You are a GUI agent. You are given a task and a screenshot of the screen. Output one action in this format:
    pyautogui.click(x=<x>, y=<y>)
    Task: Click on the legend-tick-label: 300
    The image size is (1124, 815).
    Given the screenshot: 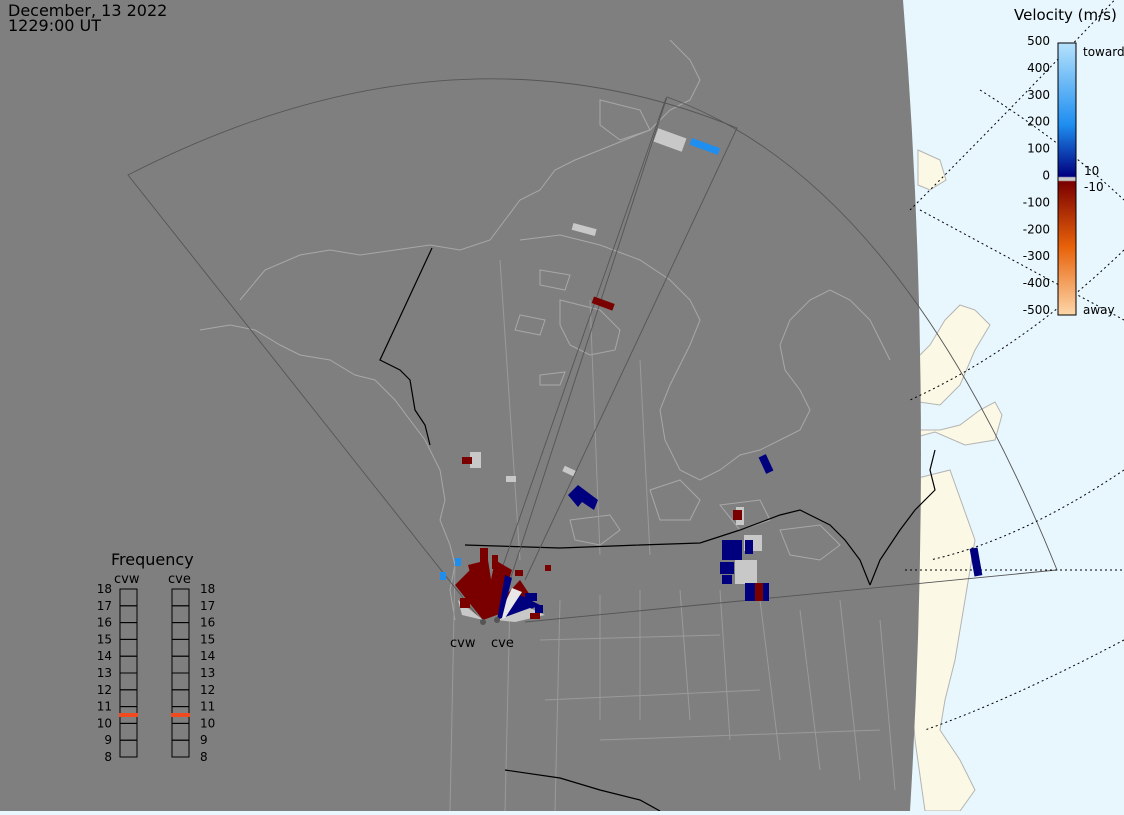 What is the action you would take?
    pyautogui.click(x=1038, y=95)
    